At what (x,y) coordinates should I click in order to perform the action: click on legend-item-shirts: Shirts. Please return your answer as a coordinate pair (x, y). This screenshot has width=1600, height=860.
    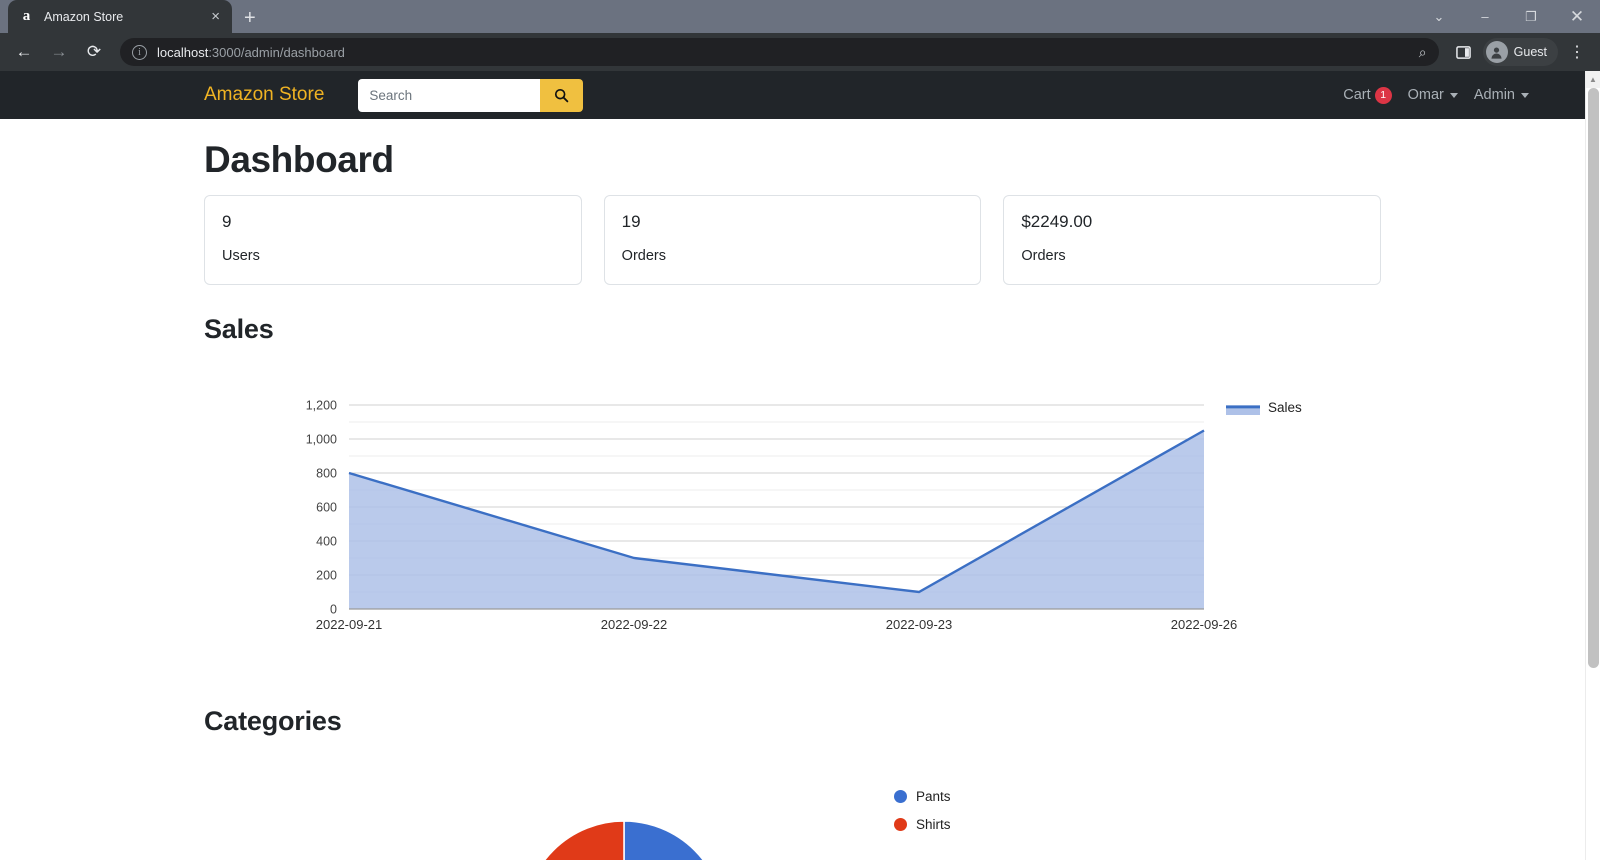
    Looking at the image, I should click on (922, 824).